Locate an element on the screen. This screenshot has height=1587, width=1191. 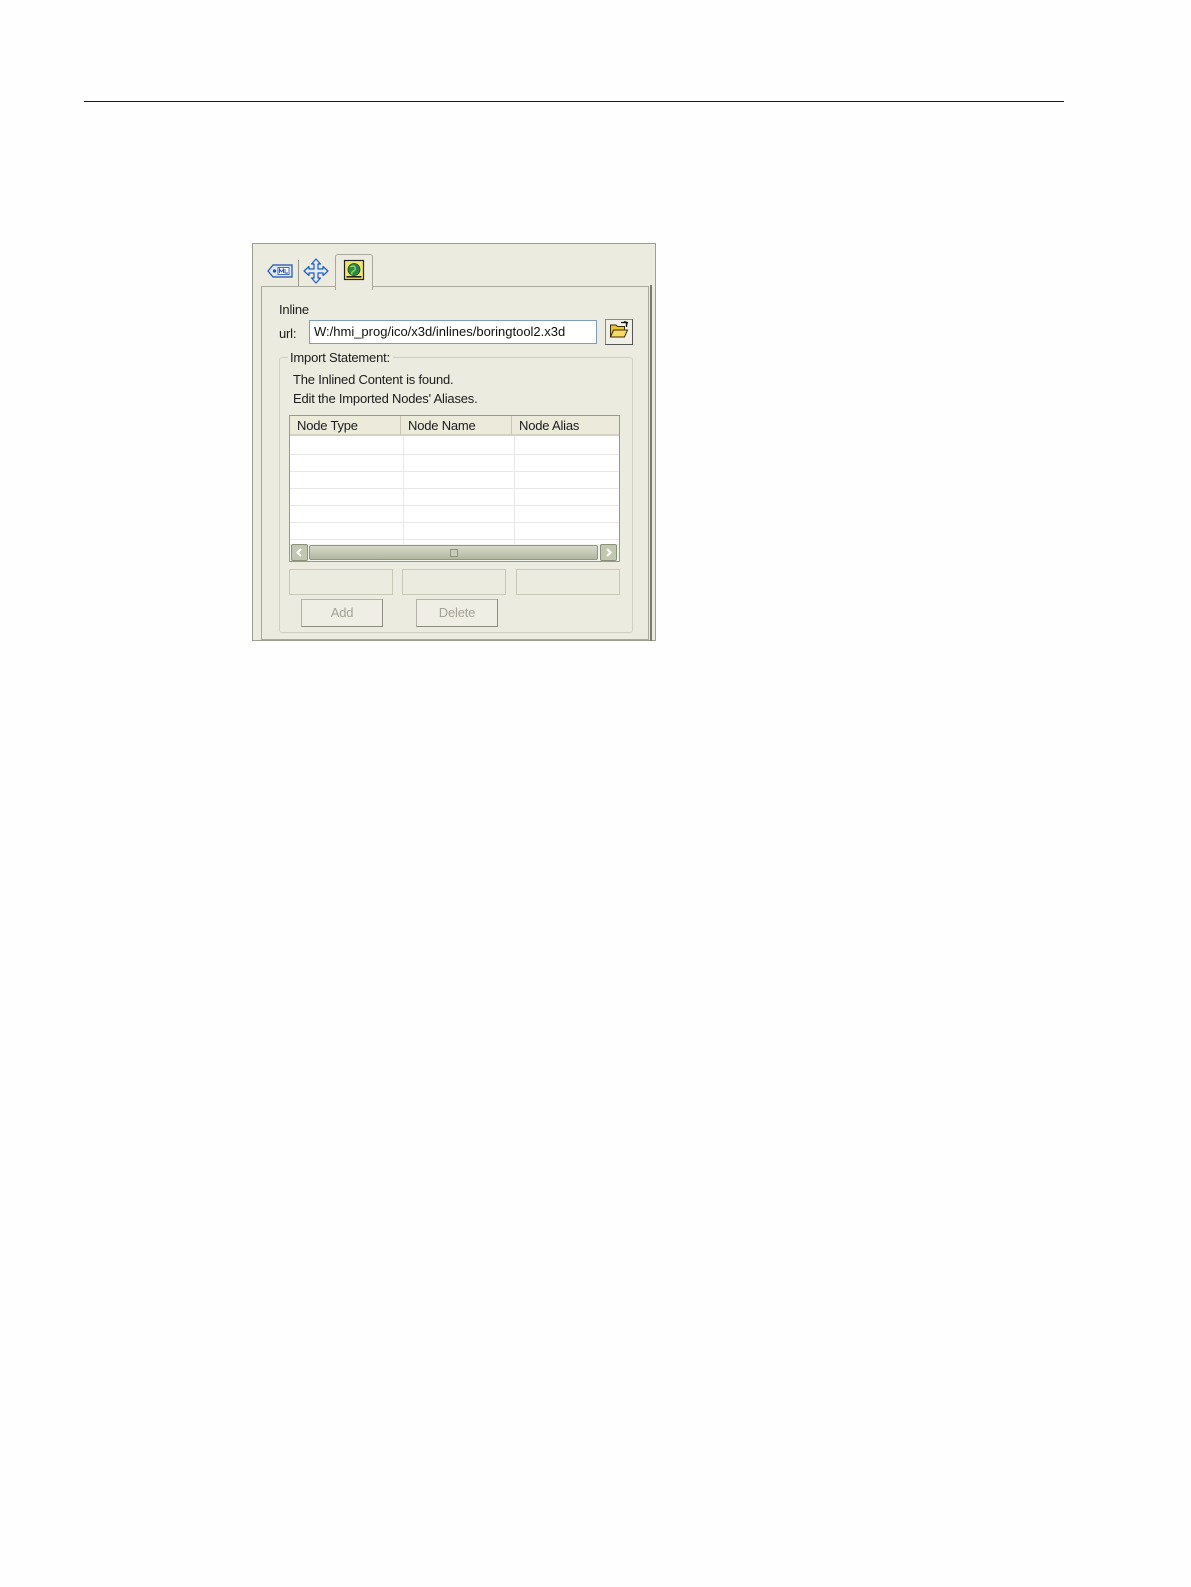
import-status-message: The Inlined Content is found. is located at coordinates (373, 379).